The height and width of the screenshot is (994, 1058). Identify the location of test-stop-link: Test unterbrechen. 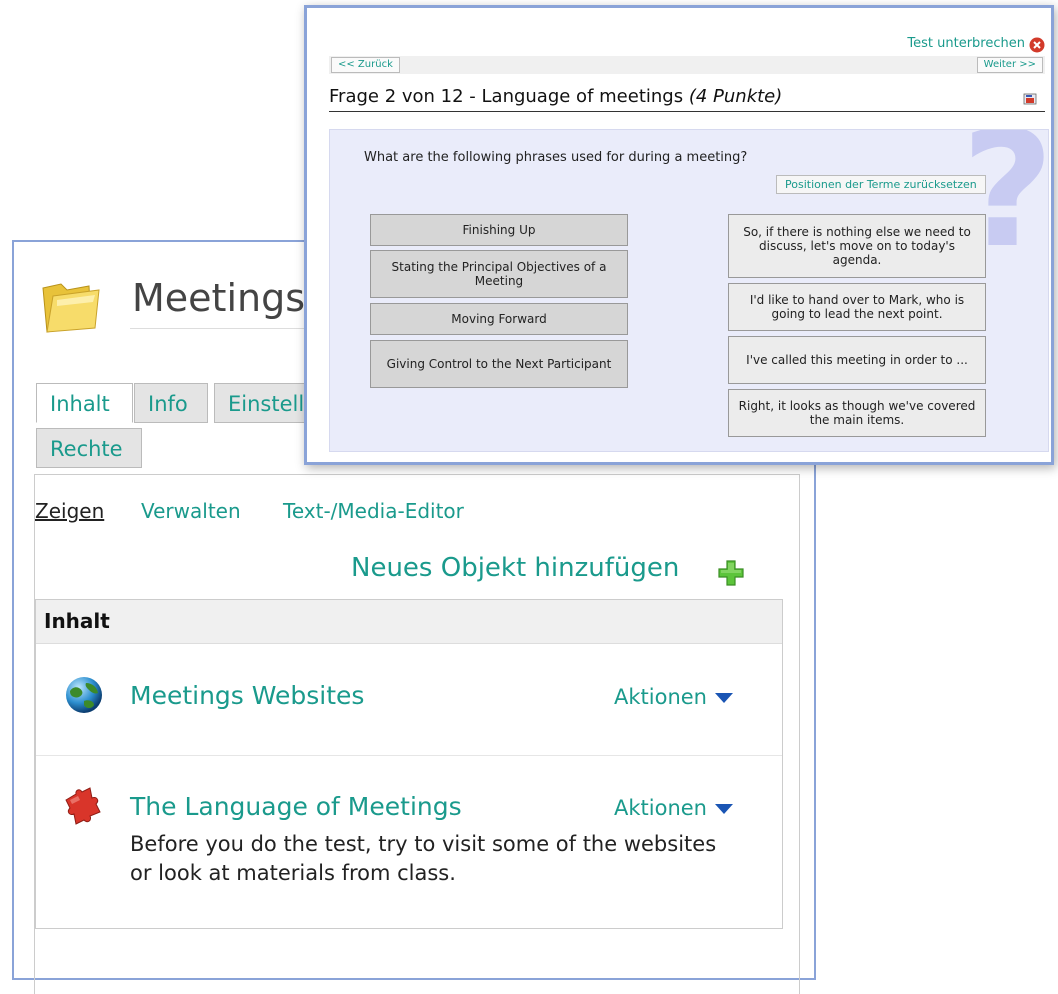
(966, 43).